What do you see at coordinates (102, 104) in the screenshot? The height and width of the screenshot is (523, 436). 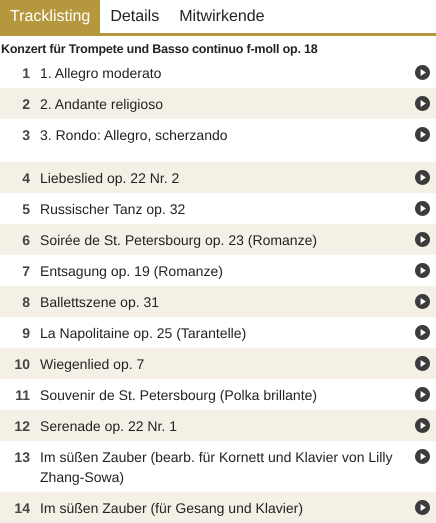 I see `track-title: 2. Andante religioso` at bounding box center [102, 104].